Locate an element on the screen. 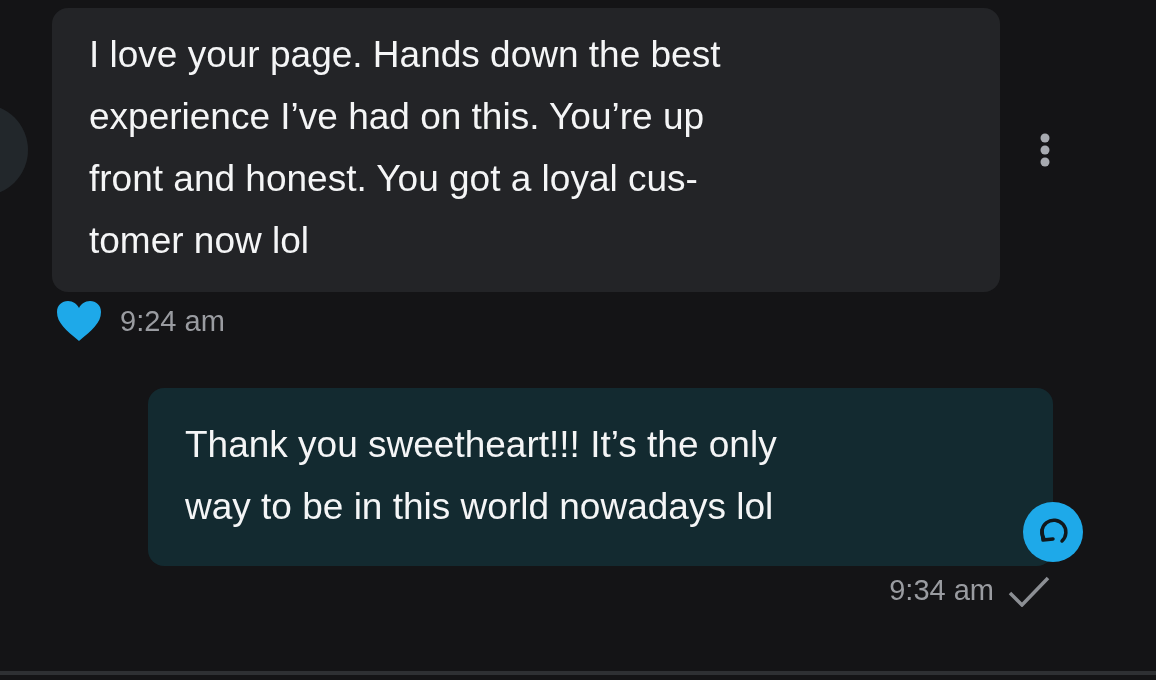  undo-icon is located at coordinates (1053, 532).